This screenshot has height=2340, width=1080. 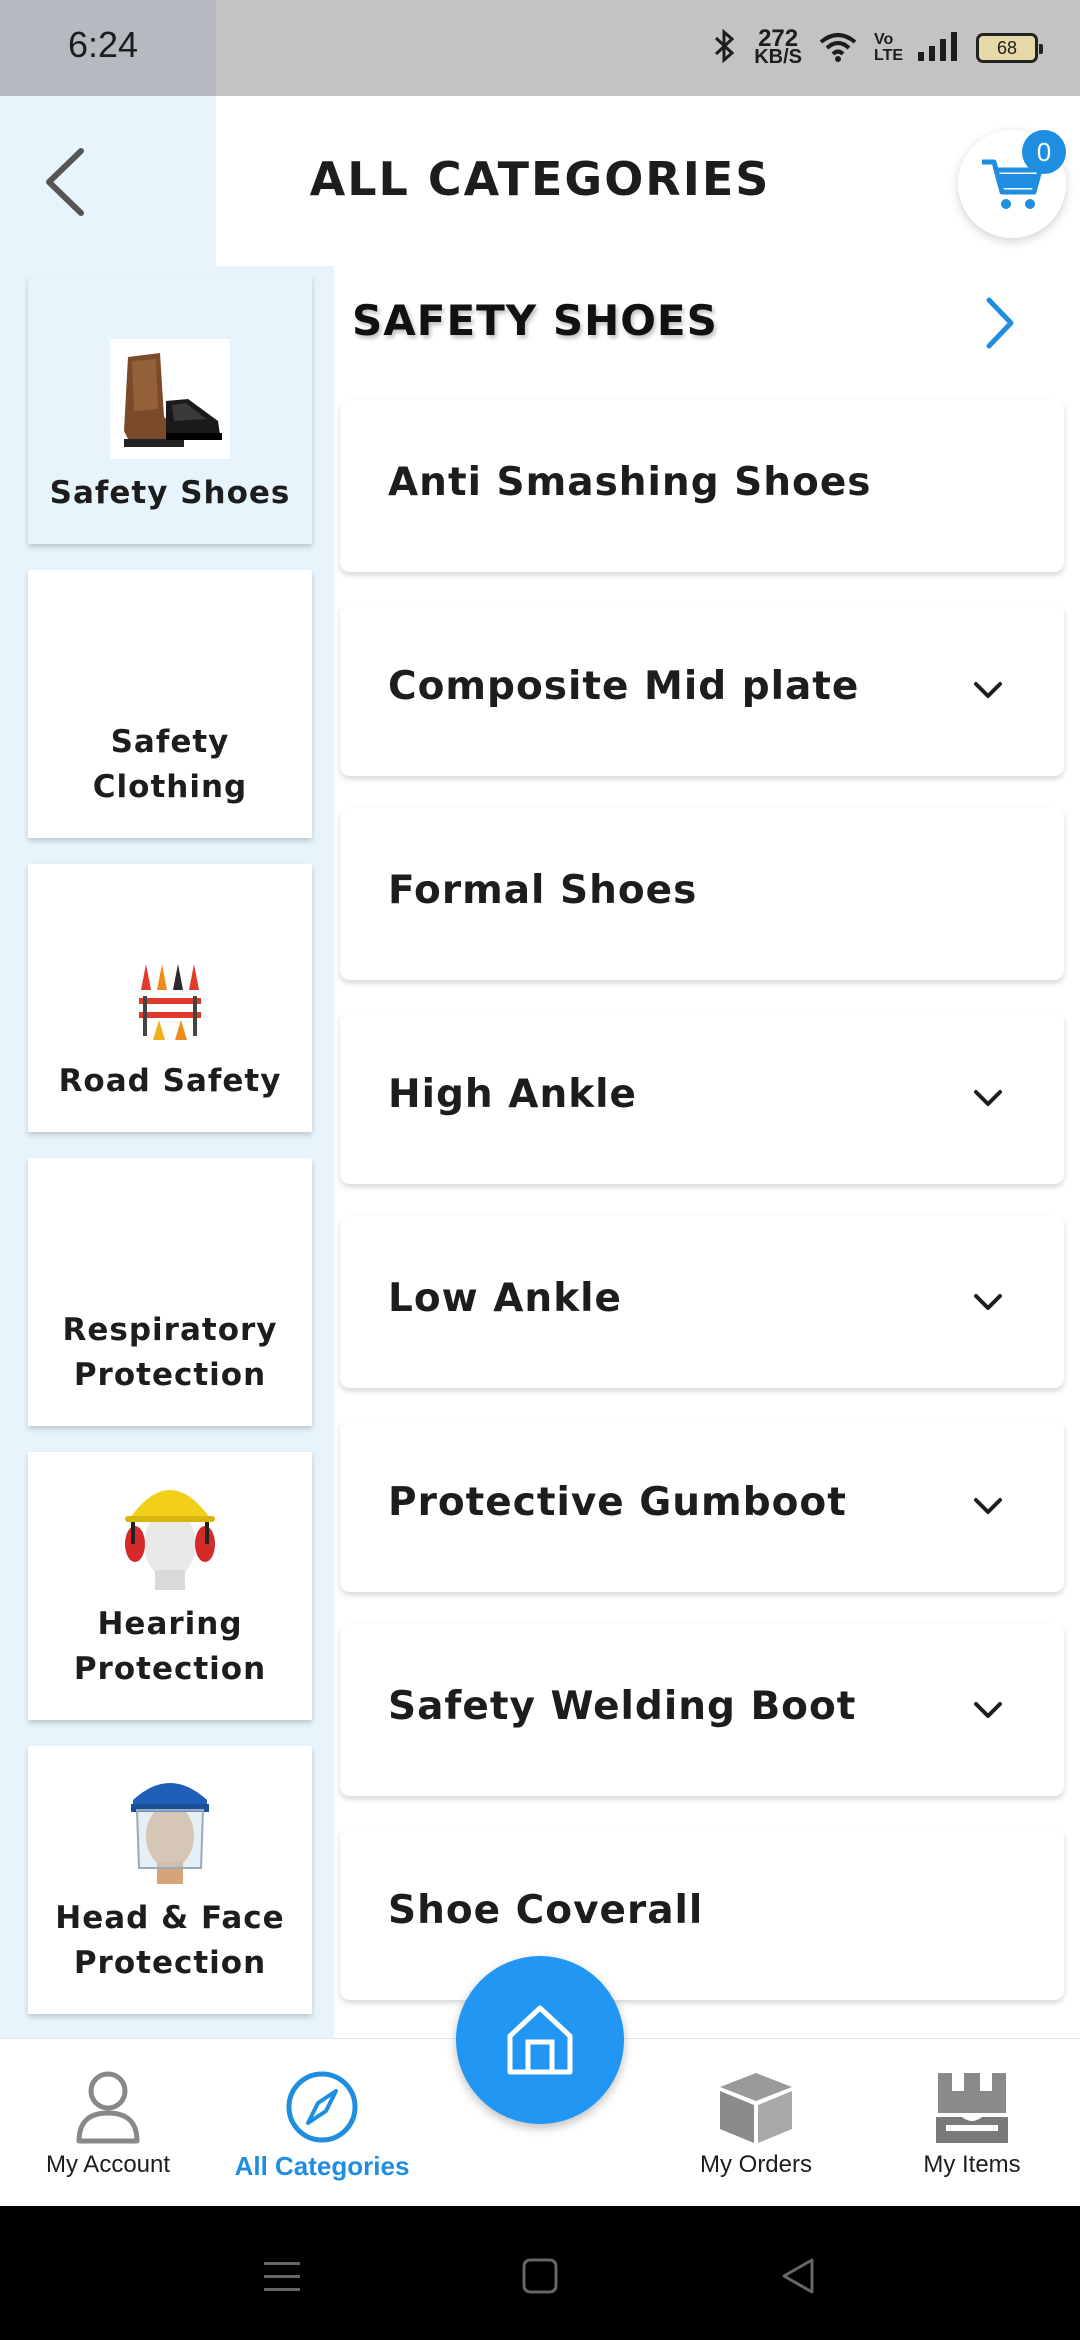 What do you see at coordinates (170, 1081) in the screenshot?
I see `sidebar-item-label: Road Safety` at bounding box center [170, 1081].